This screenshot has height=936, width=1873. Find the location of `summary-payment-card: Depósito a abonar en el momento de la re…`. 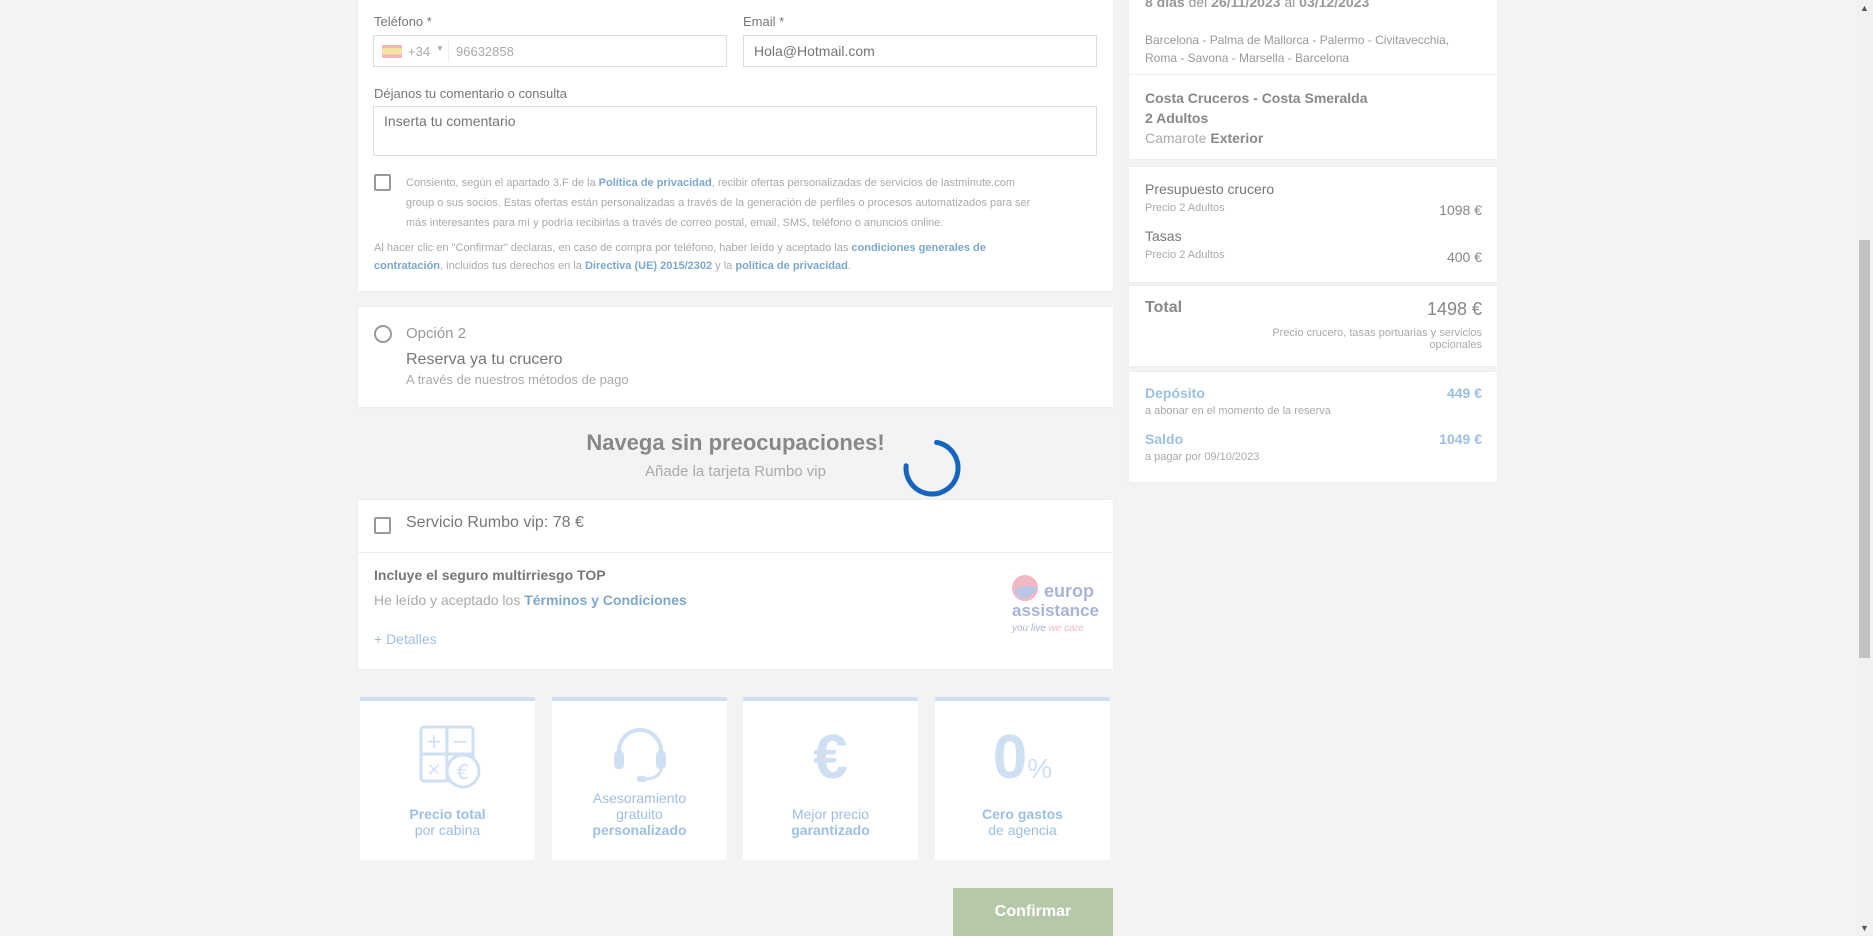

summary-payment-card: Depósito a abonar en el momento de la re… is located at coordinates (1313, 427).